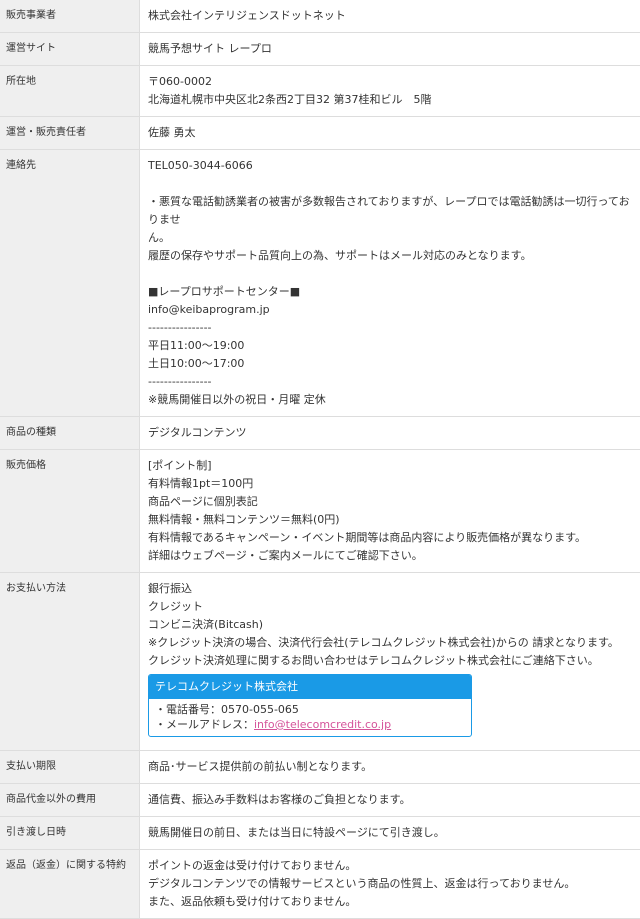 This screenshot has height=919, width=640. What do you see at coordinates (391, 256) in the screenshot?
I see `notice-text: 履歴の保存やサポート品質向上の為、サポートはメール対応のみとなります。` at bounding box center [391, 256].